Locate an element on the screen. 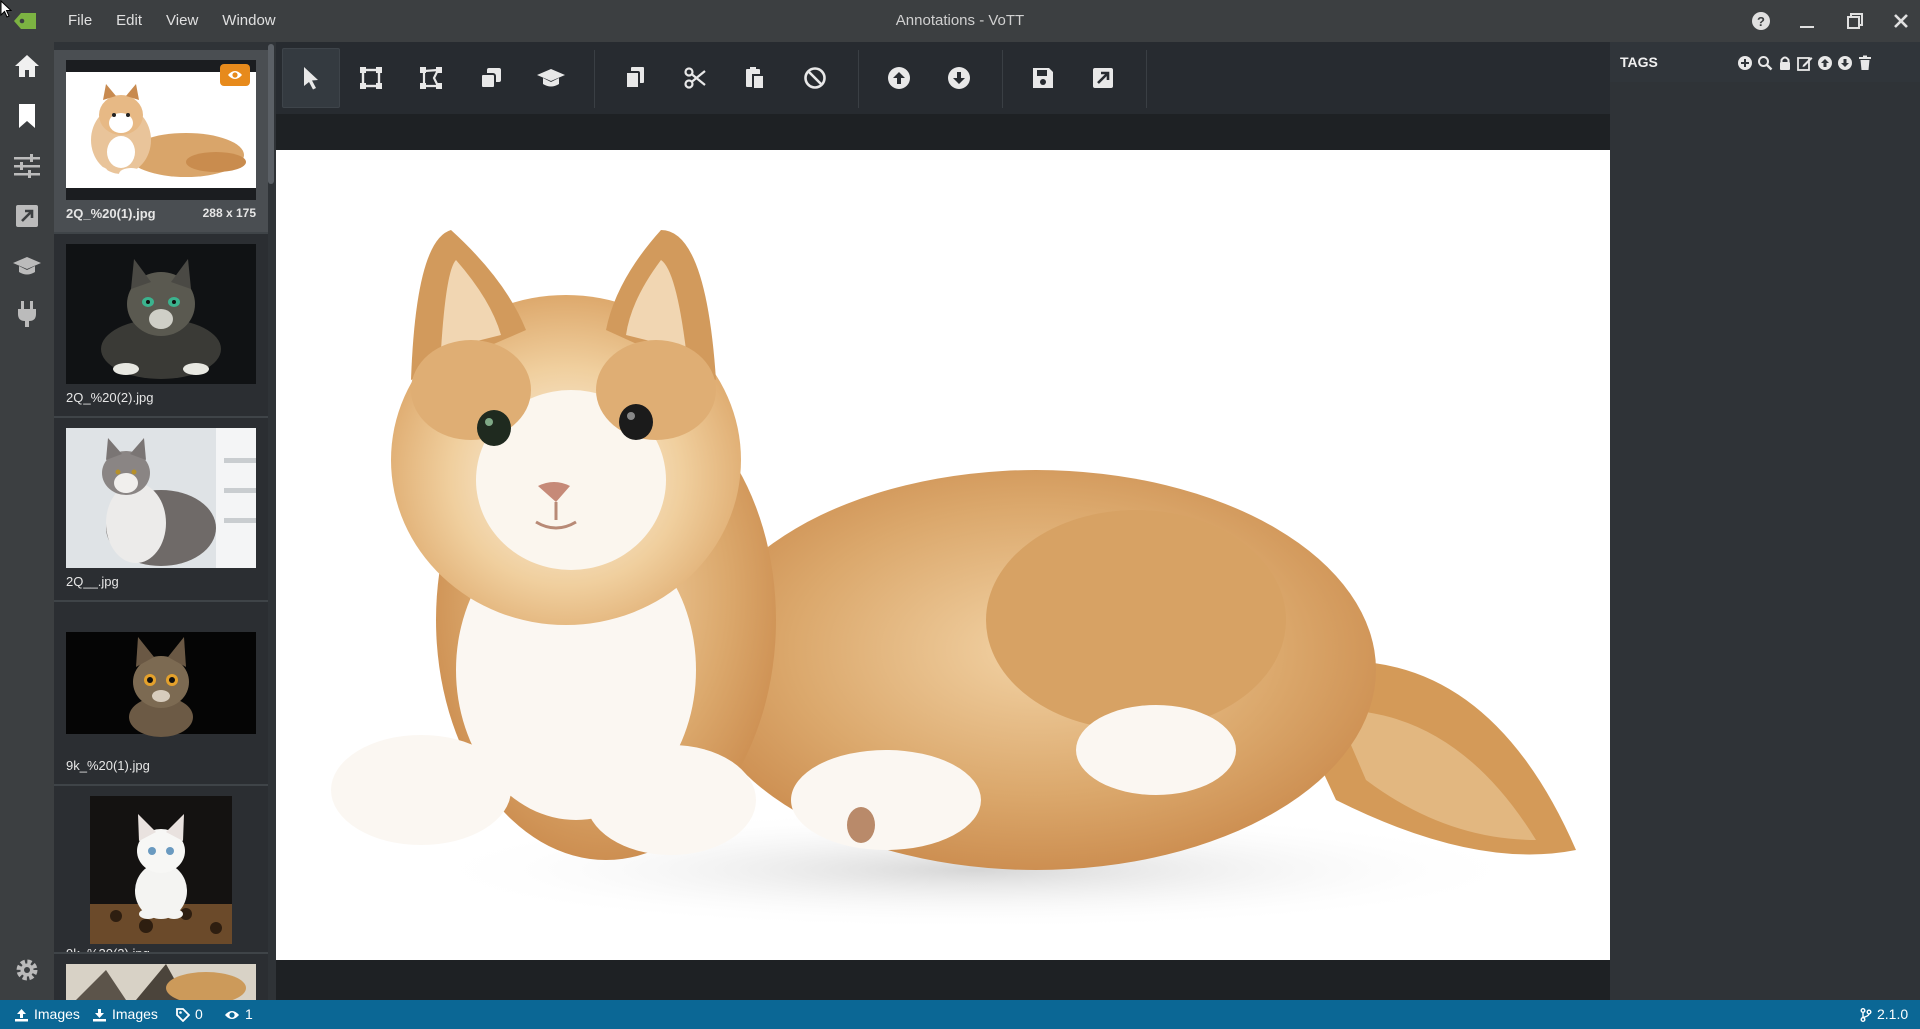 Image resolution: width=1920 pixels, height=1029 pixels. source-connection: Images is located at coordinates (47, 1014).